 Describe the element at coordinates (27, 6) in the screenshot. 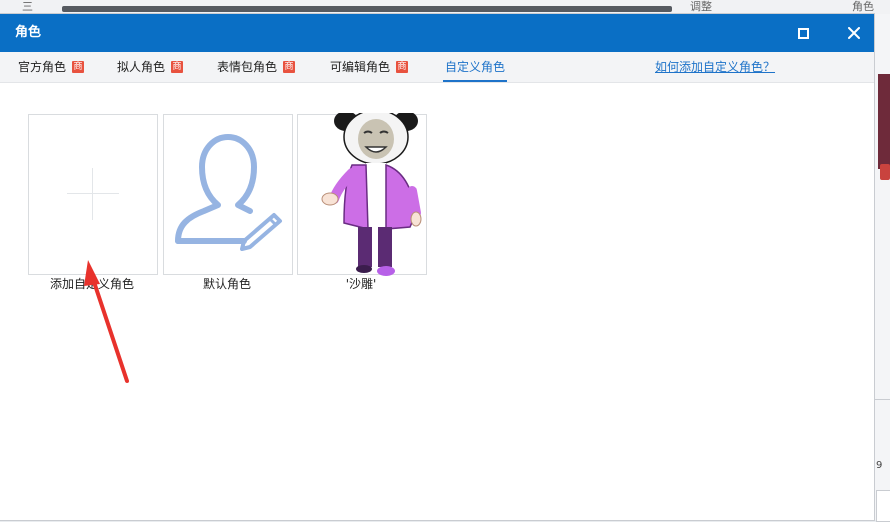

I see `background-menu-glyph: 三` at that location.